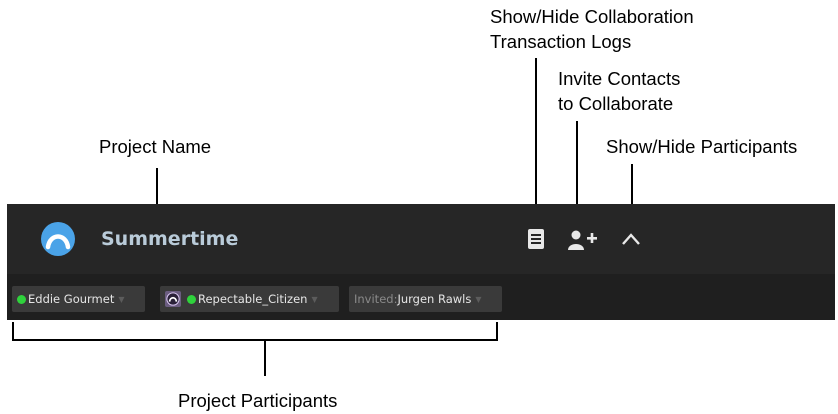  What do you see at coordinates (616, 103) in the screenshot?
I see `callout-invite-line2: to Collaborate` at bounding box center [616, 103].